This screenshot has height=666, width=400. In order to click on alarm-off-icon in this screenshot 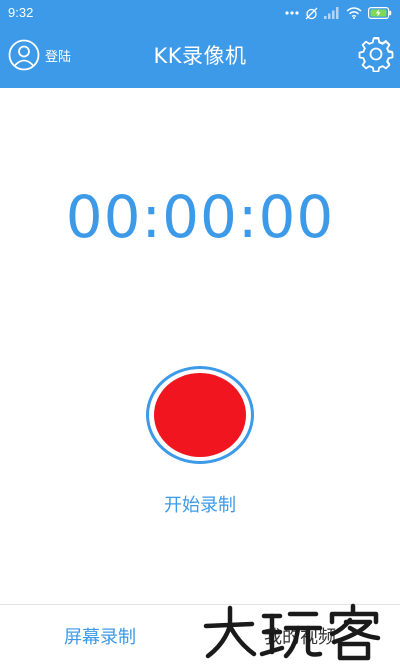, I will do `click(311, 13)`.